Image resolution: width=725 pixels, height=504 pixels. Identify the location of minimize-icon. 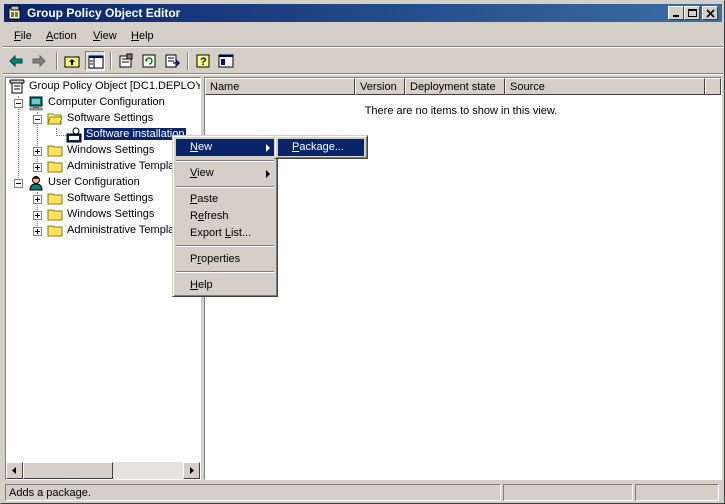
(676, 16).